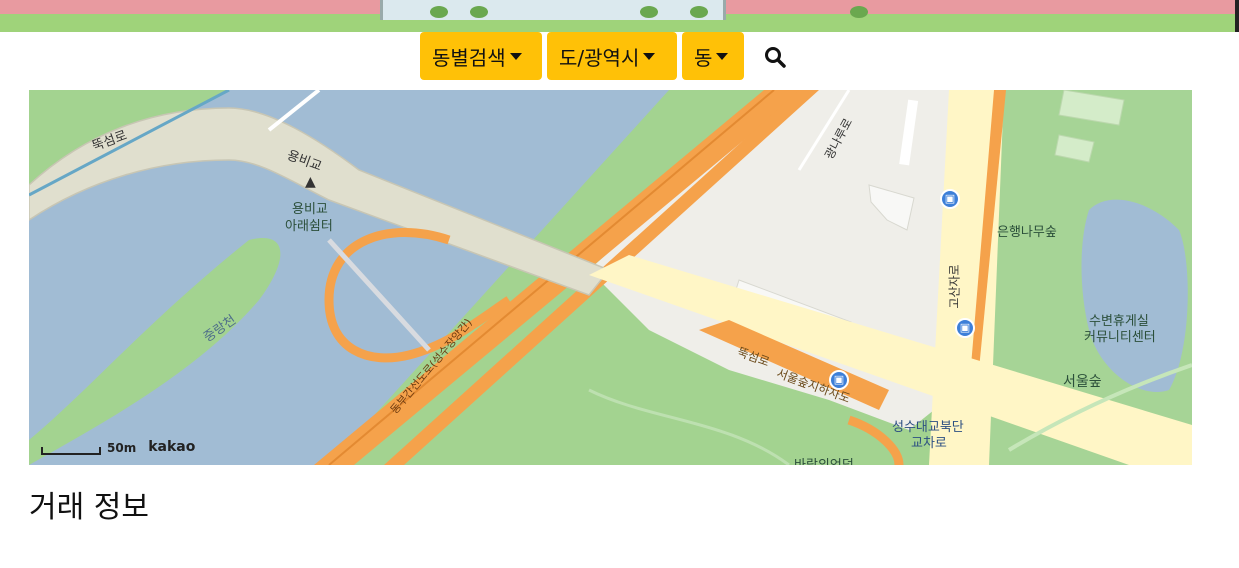 This screenshot has width=1239, height=568. Describe the element at coordinates (310, 182) in the screenshot. I see `tree-icon: ▲` at that location.